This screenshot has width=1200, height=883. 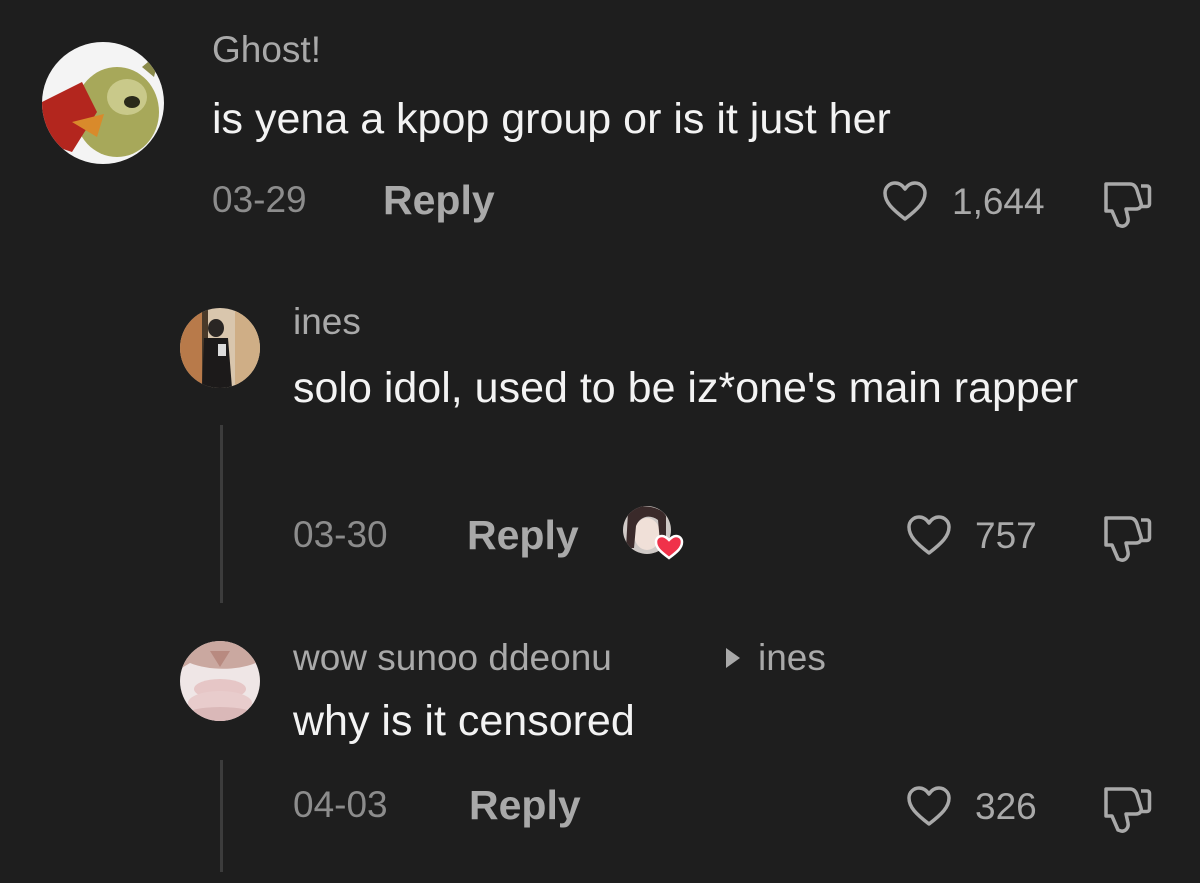 I want to click on like-count: 757, so click(x=1006, y=535).